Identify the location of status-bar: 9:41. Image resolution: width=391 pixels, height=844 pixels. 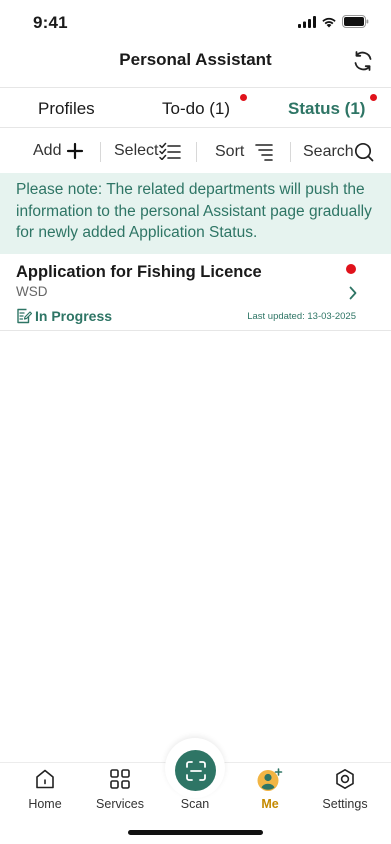
(195, 22).